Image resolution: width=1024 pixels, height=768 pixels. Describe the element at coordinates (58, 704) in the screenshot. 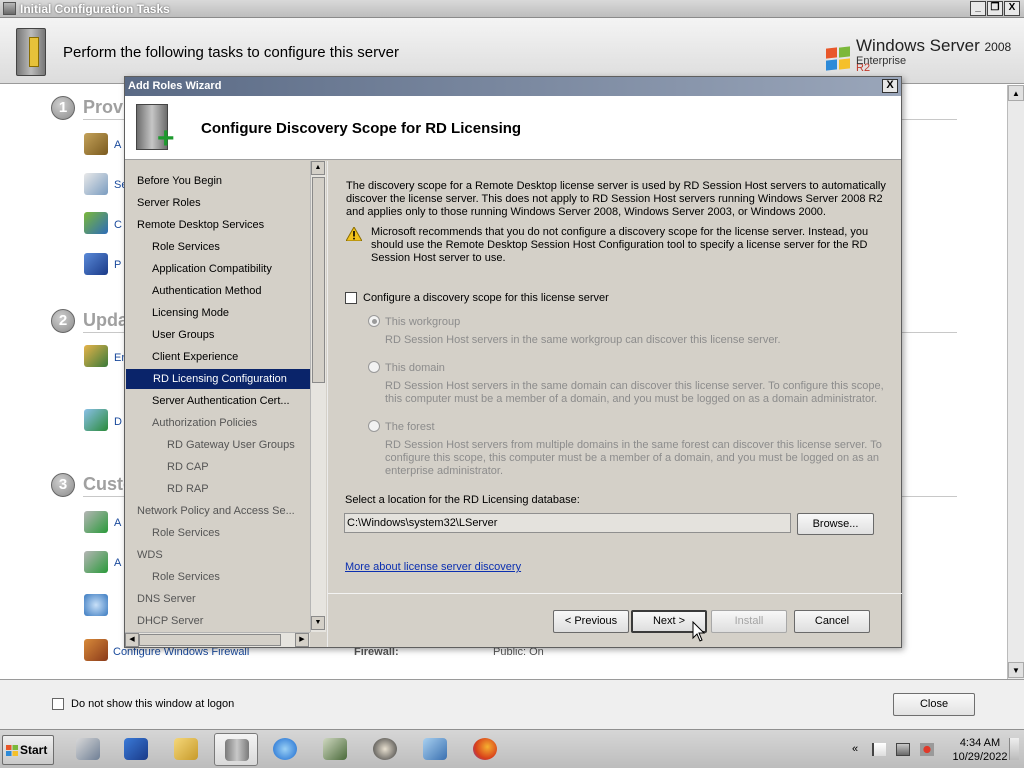

I see `dont-show-checkbox` at that location.